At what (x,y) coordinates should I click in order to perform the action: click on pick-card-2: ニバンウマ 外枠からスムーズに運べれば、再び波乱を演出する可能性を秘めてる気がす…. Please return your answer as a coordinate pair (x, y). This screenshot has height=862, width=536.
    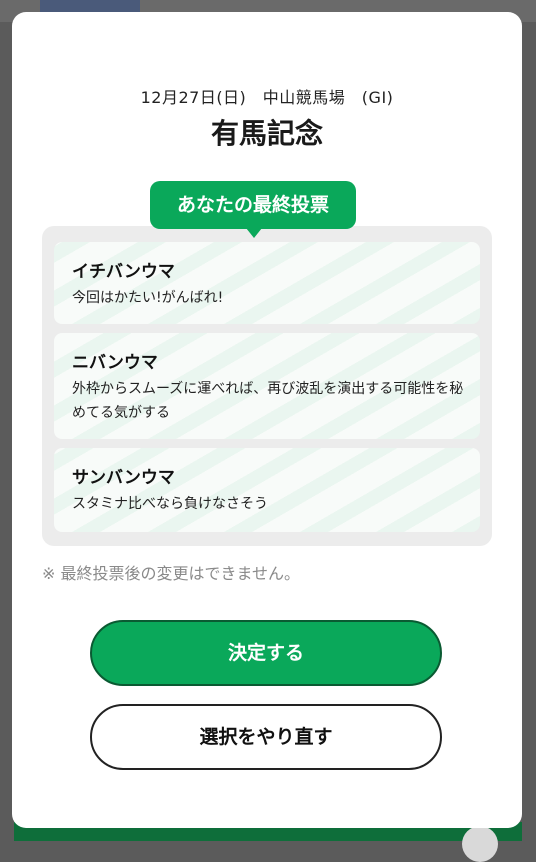
    Looking at the image, I should click on (267, 386).